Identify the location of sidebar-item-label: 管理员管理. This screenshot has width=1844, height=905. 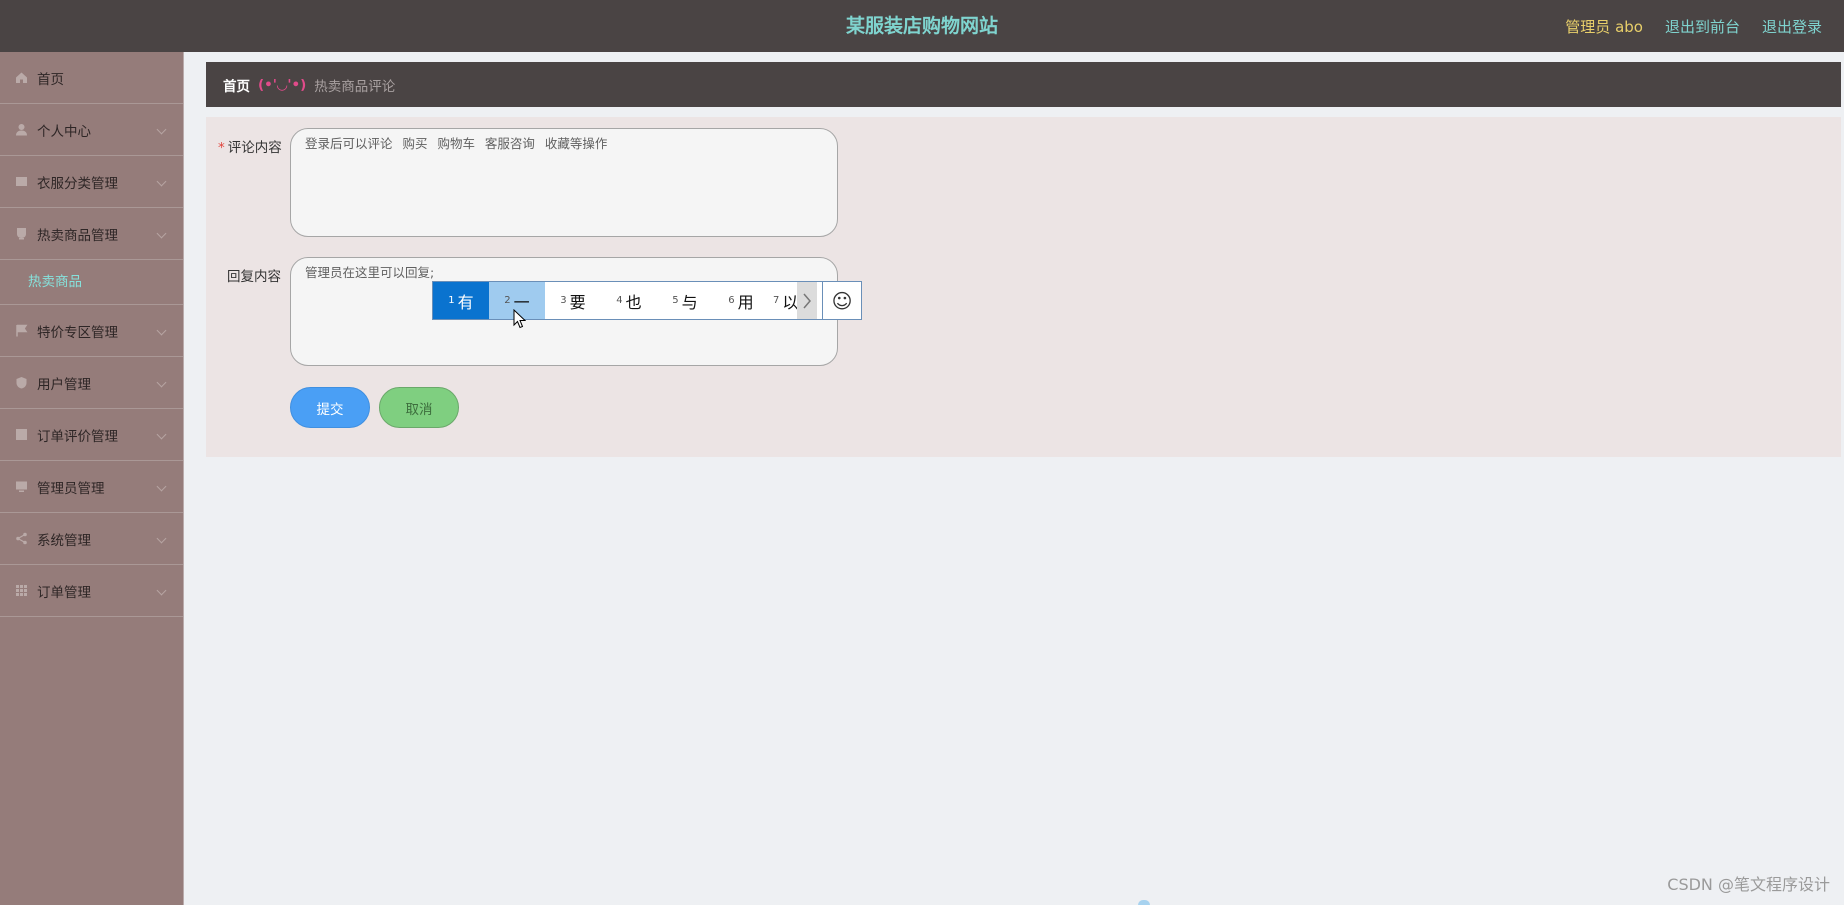
(71, 488).